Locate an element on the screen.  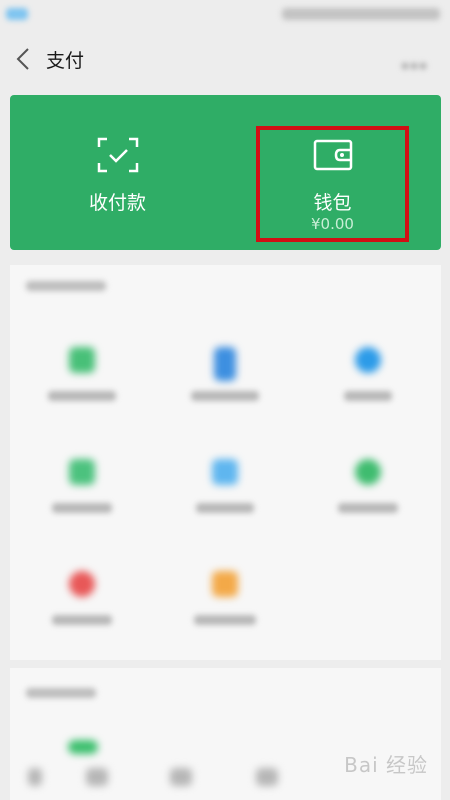
wallet-icon is located at coordinates (333, 155).